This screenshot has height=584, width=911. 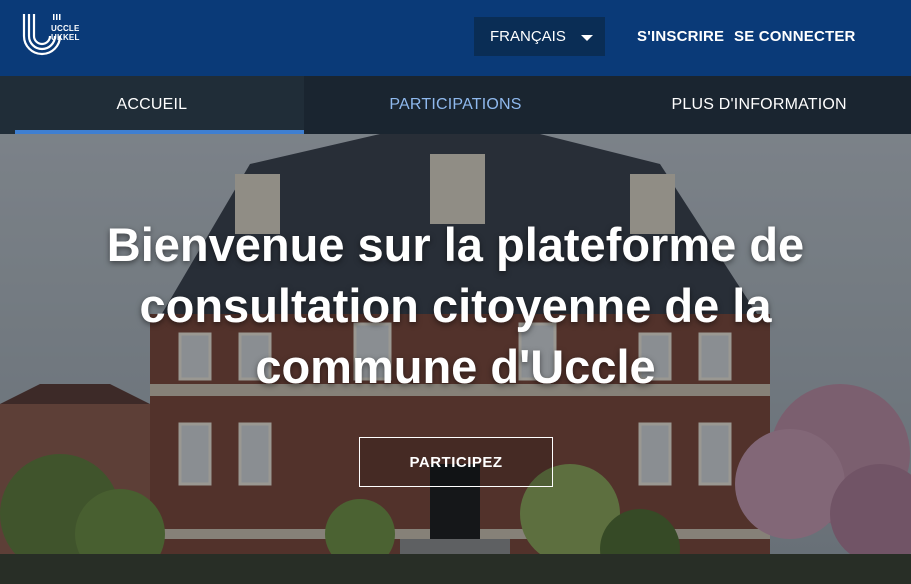 I want to click on tab-label: PARTICIPATIONS, so click(x=455, y=104).